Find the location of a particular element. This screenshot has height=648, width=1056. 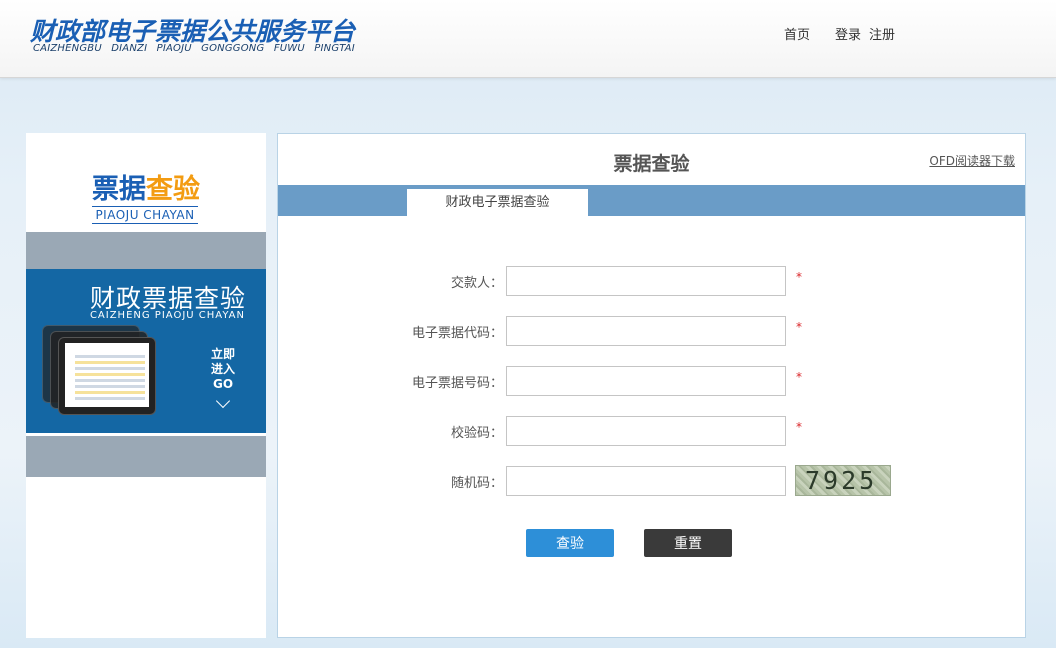

sidebar-title-part2: 查验 is located at coordinates (173, 189).